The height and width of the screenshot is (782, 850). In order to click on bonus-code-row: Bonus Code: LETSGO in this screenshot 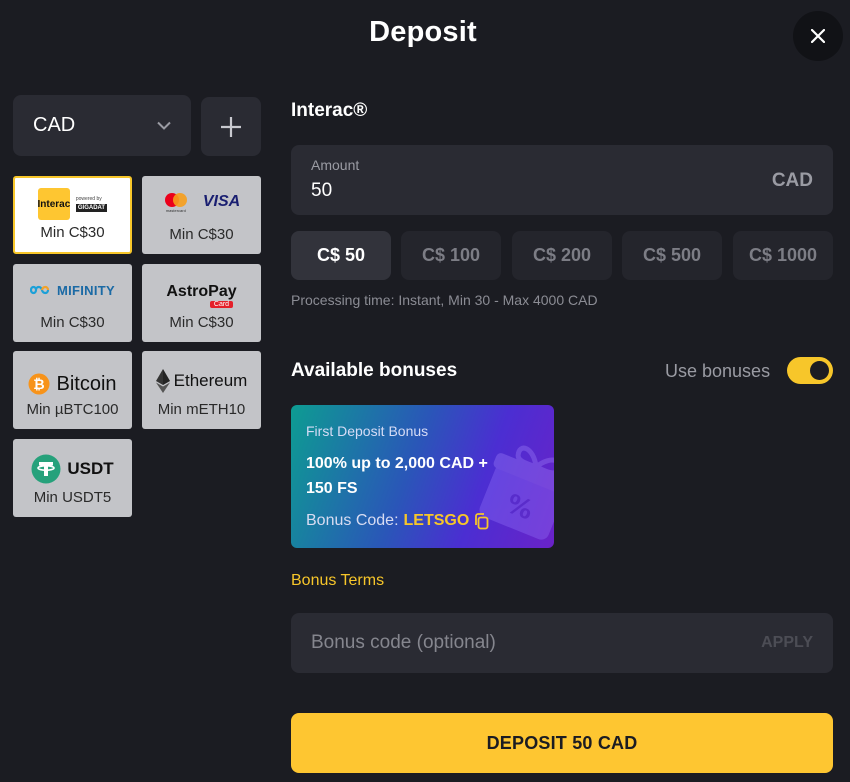, I will do `click(398, 521)`.